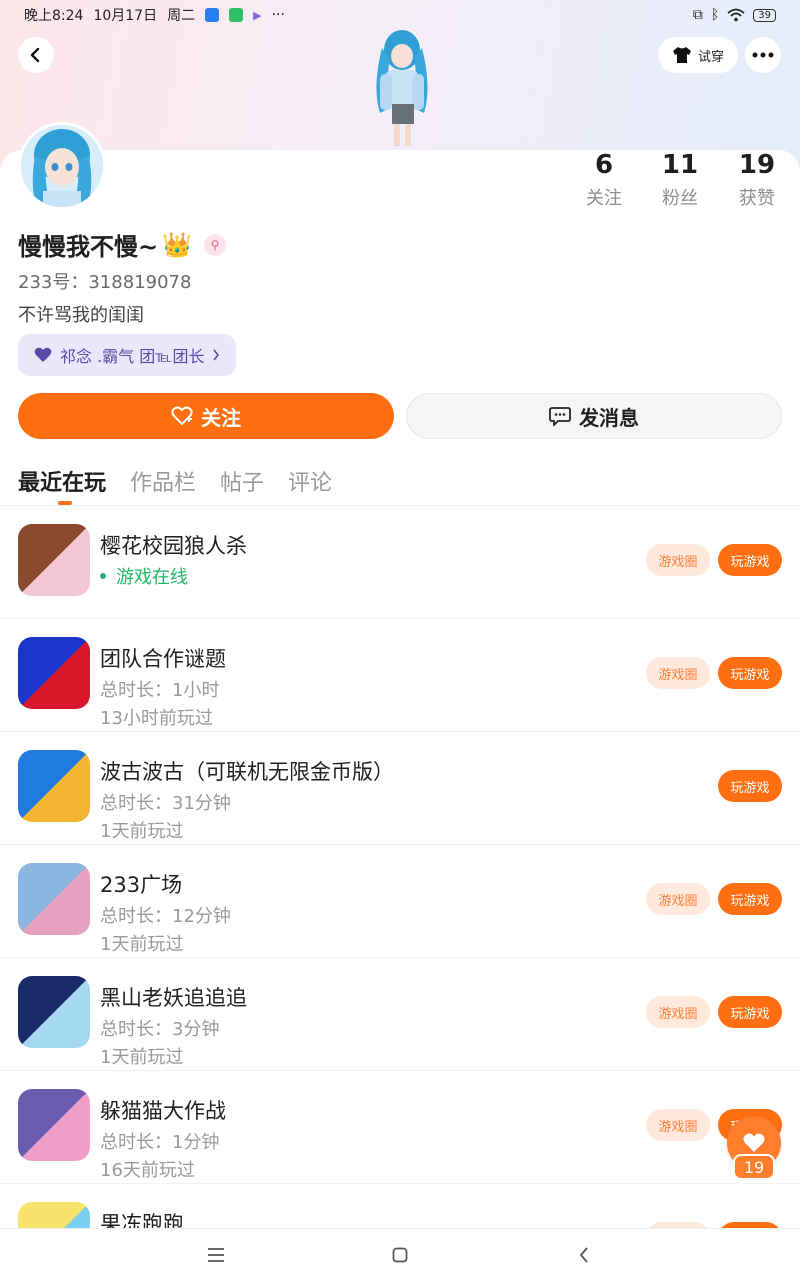 This screenshot has height=1280, width=800. Describe the element at coordinates (215, 244) in the screenshot. I see `lollipop-badge-icon: ⚲` at that location.